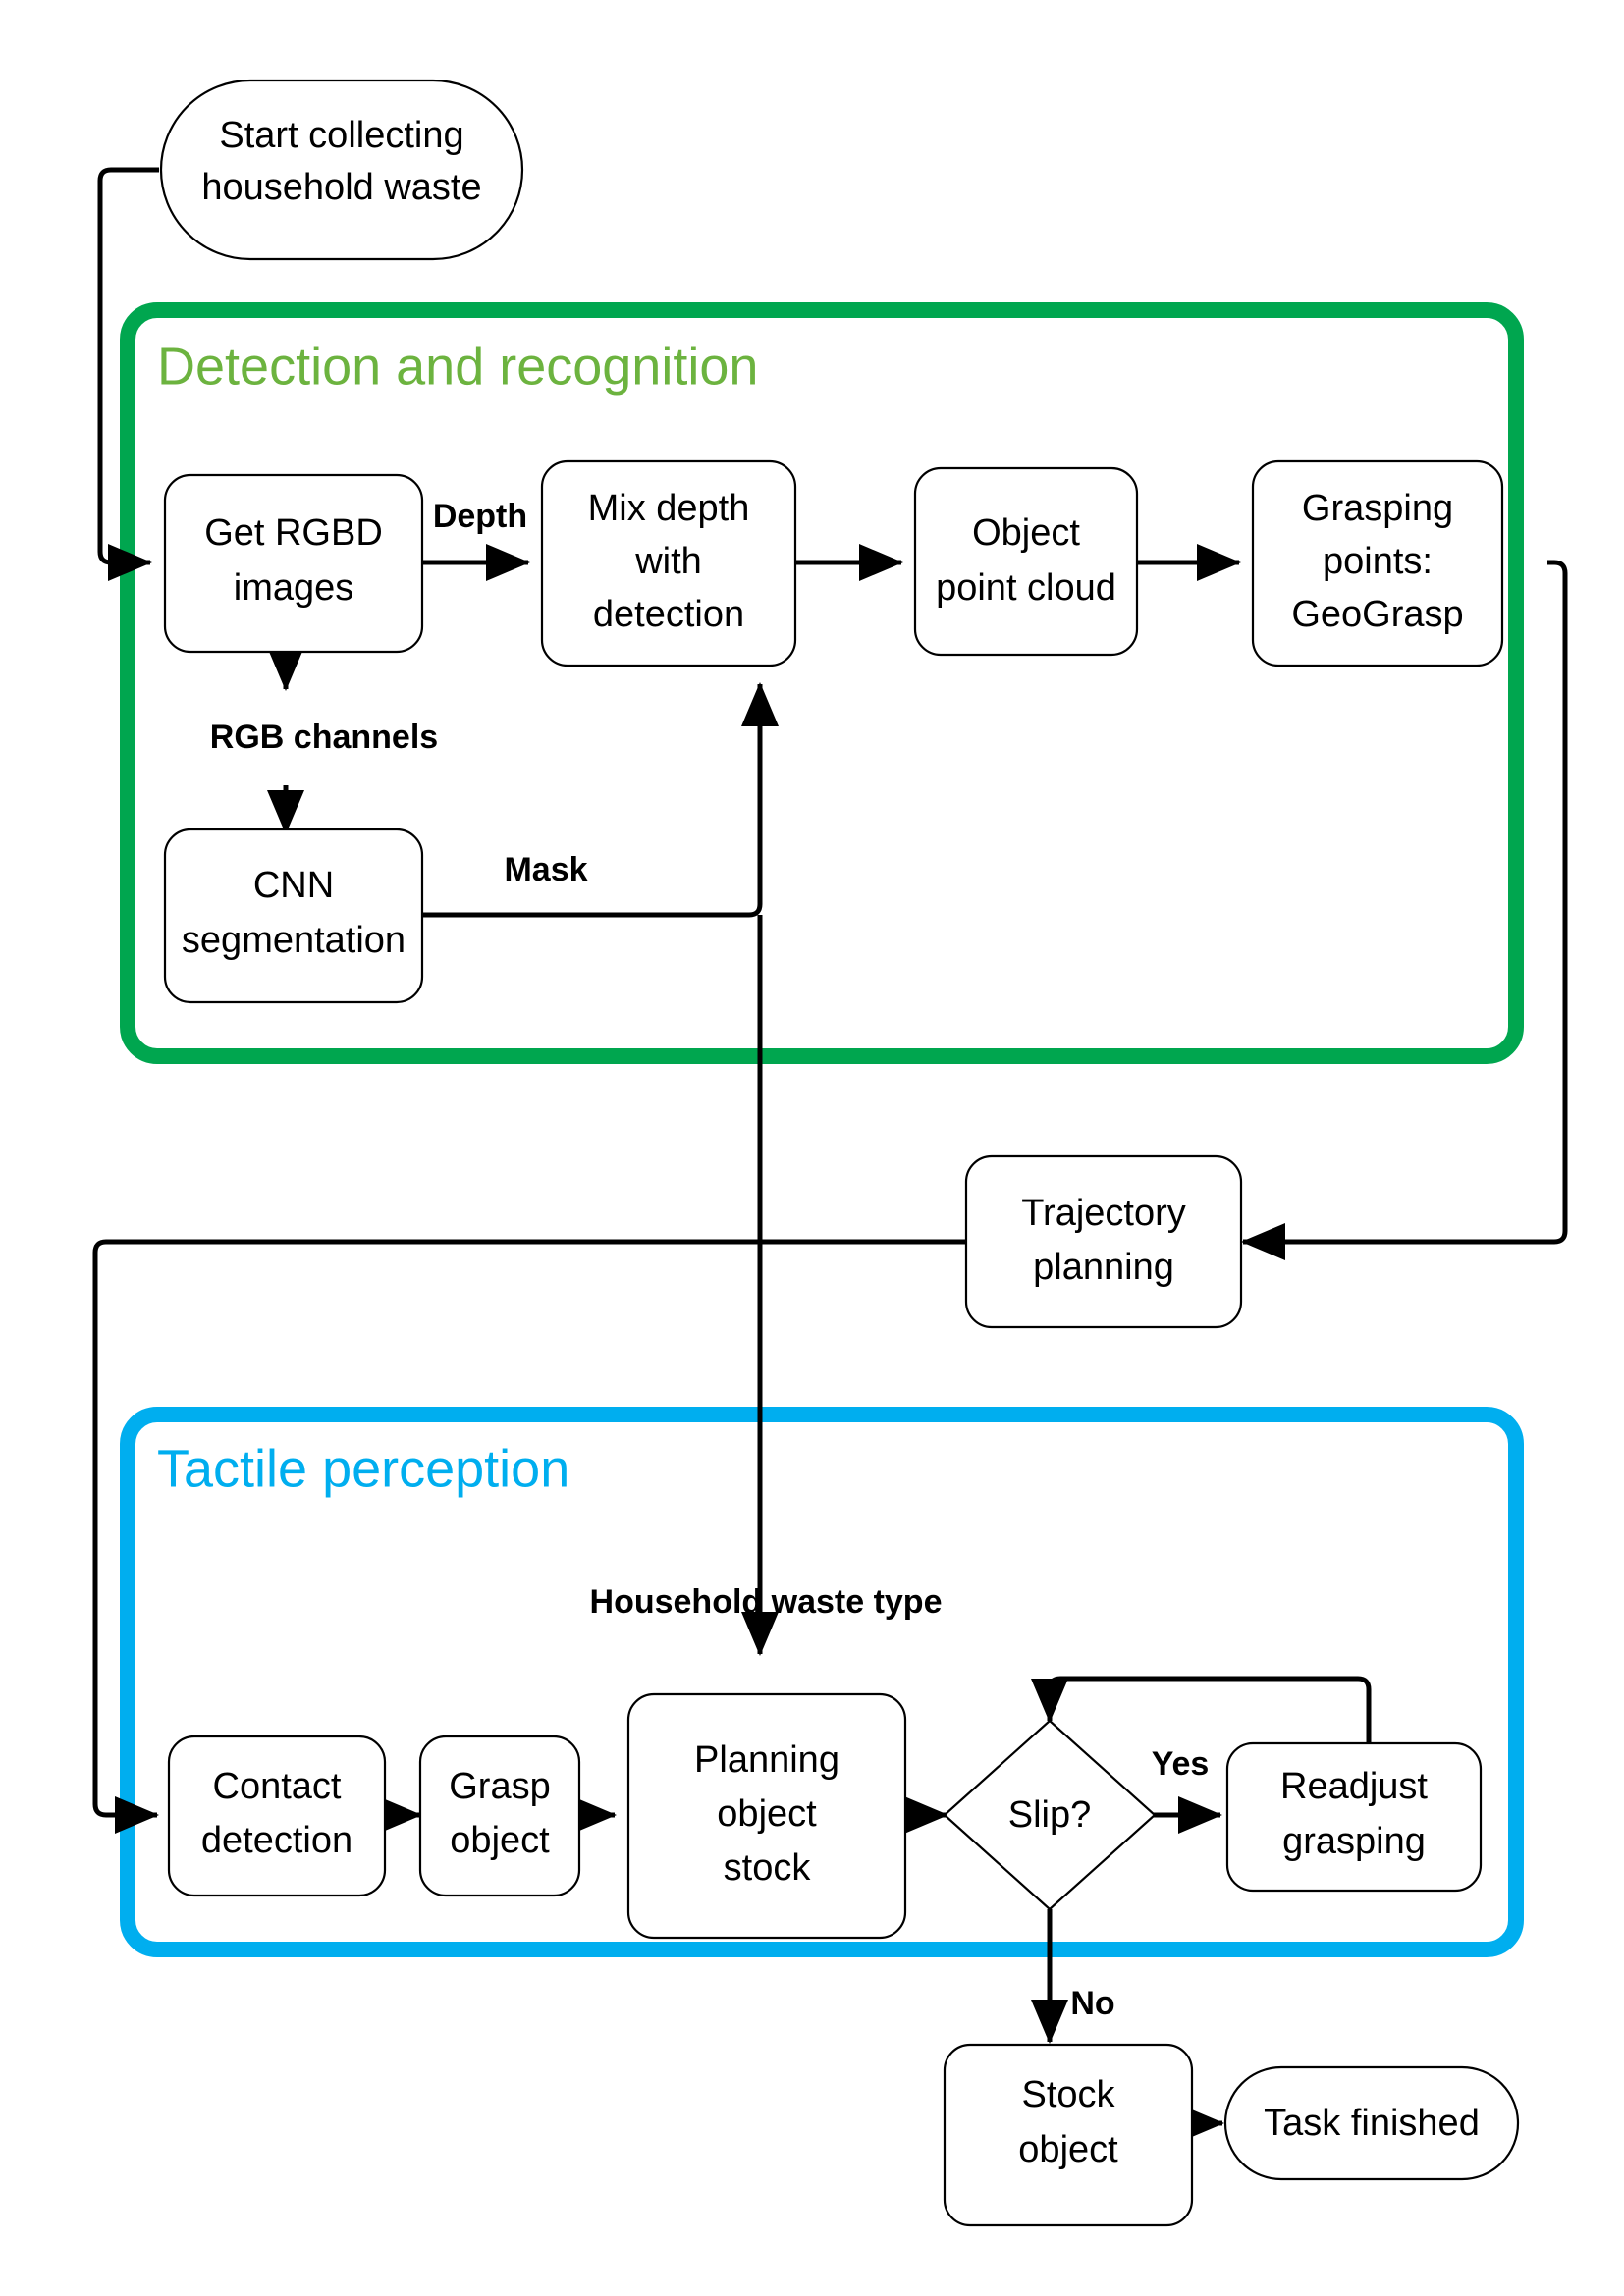 The height and width of the screenshot is (2296, 1624). I want to click on node-get-rgbd-label-1: Get RGBD, so click(293, 533).